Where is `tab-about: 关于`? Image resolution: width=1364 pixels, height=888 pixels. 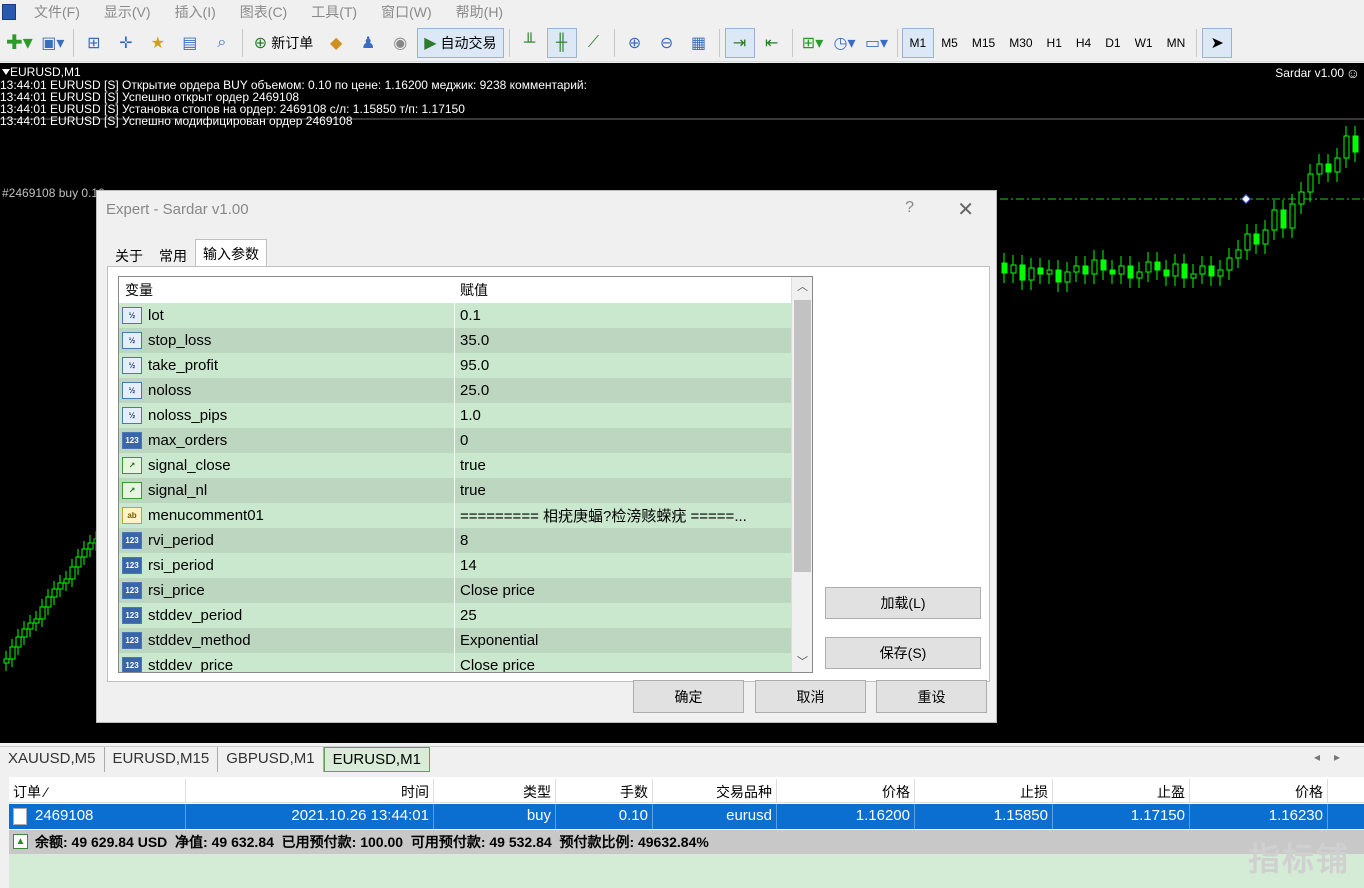 tab-about: 关于 is located at coordinates (129, 254).